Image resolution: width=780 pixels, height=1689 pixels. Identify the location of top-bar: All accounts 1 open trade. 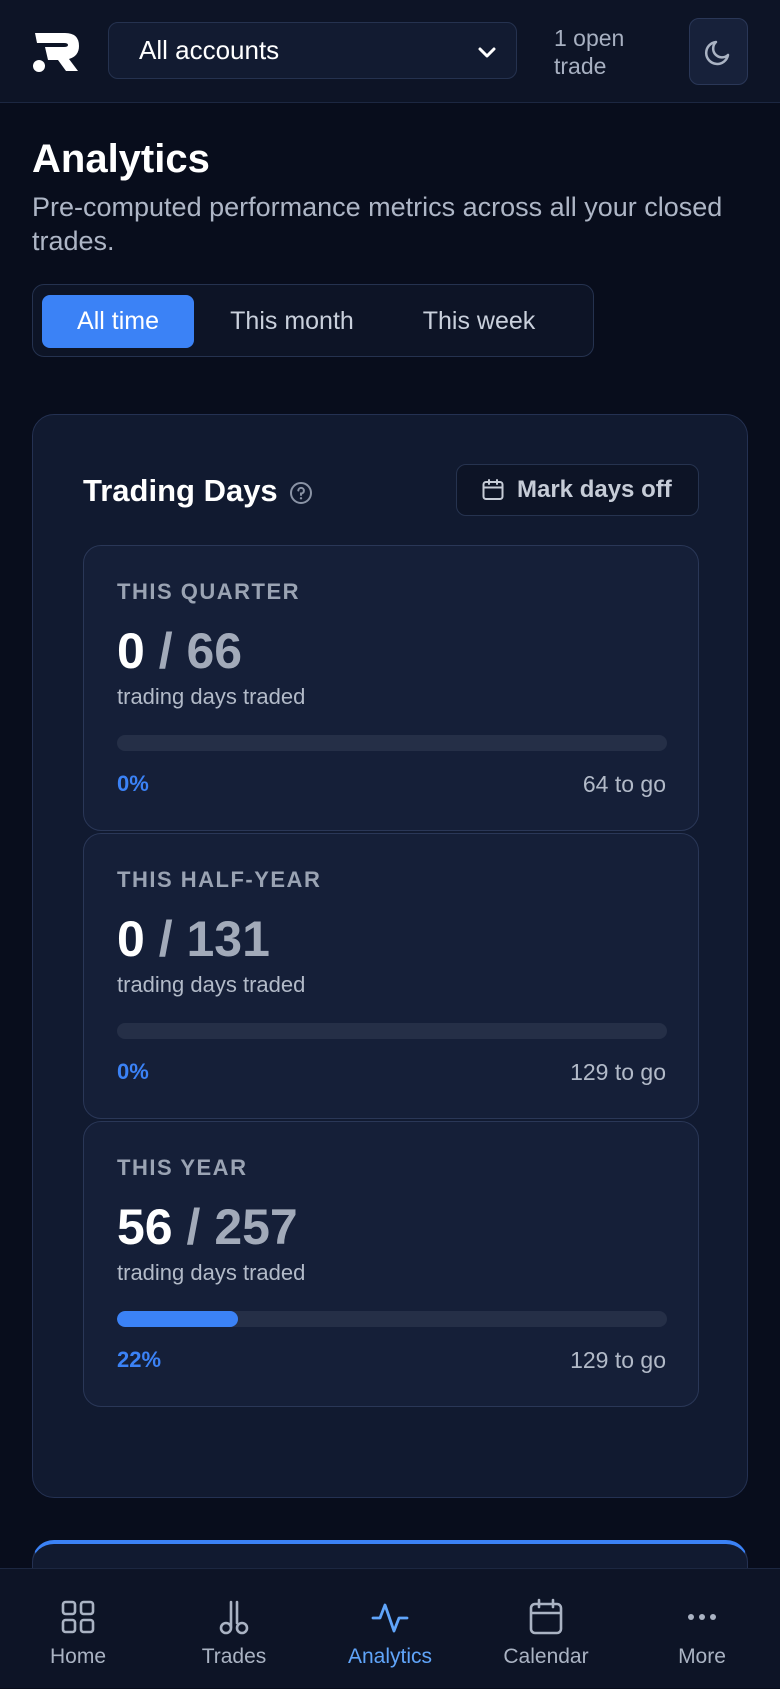
(390, 51).